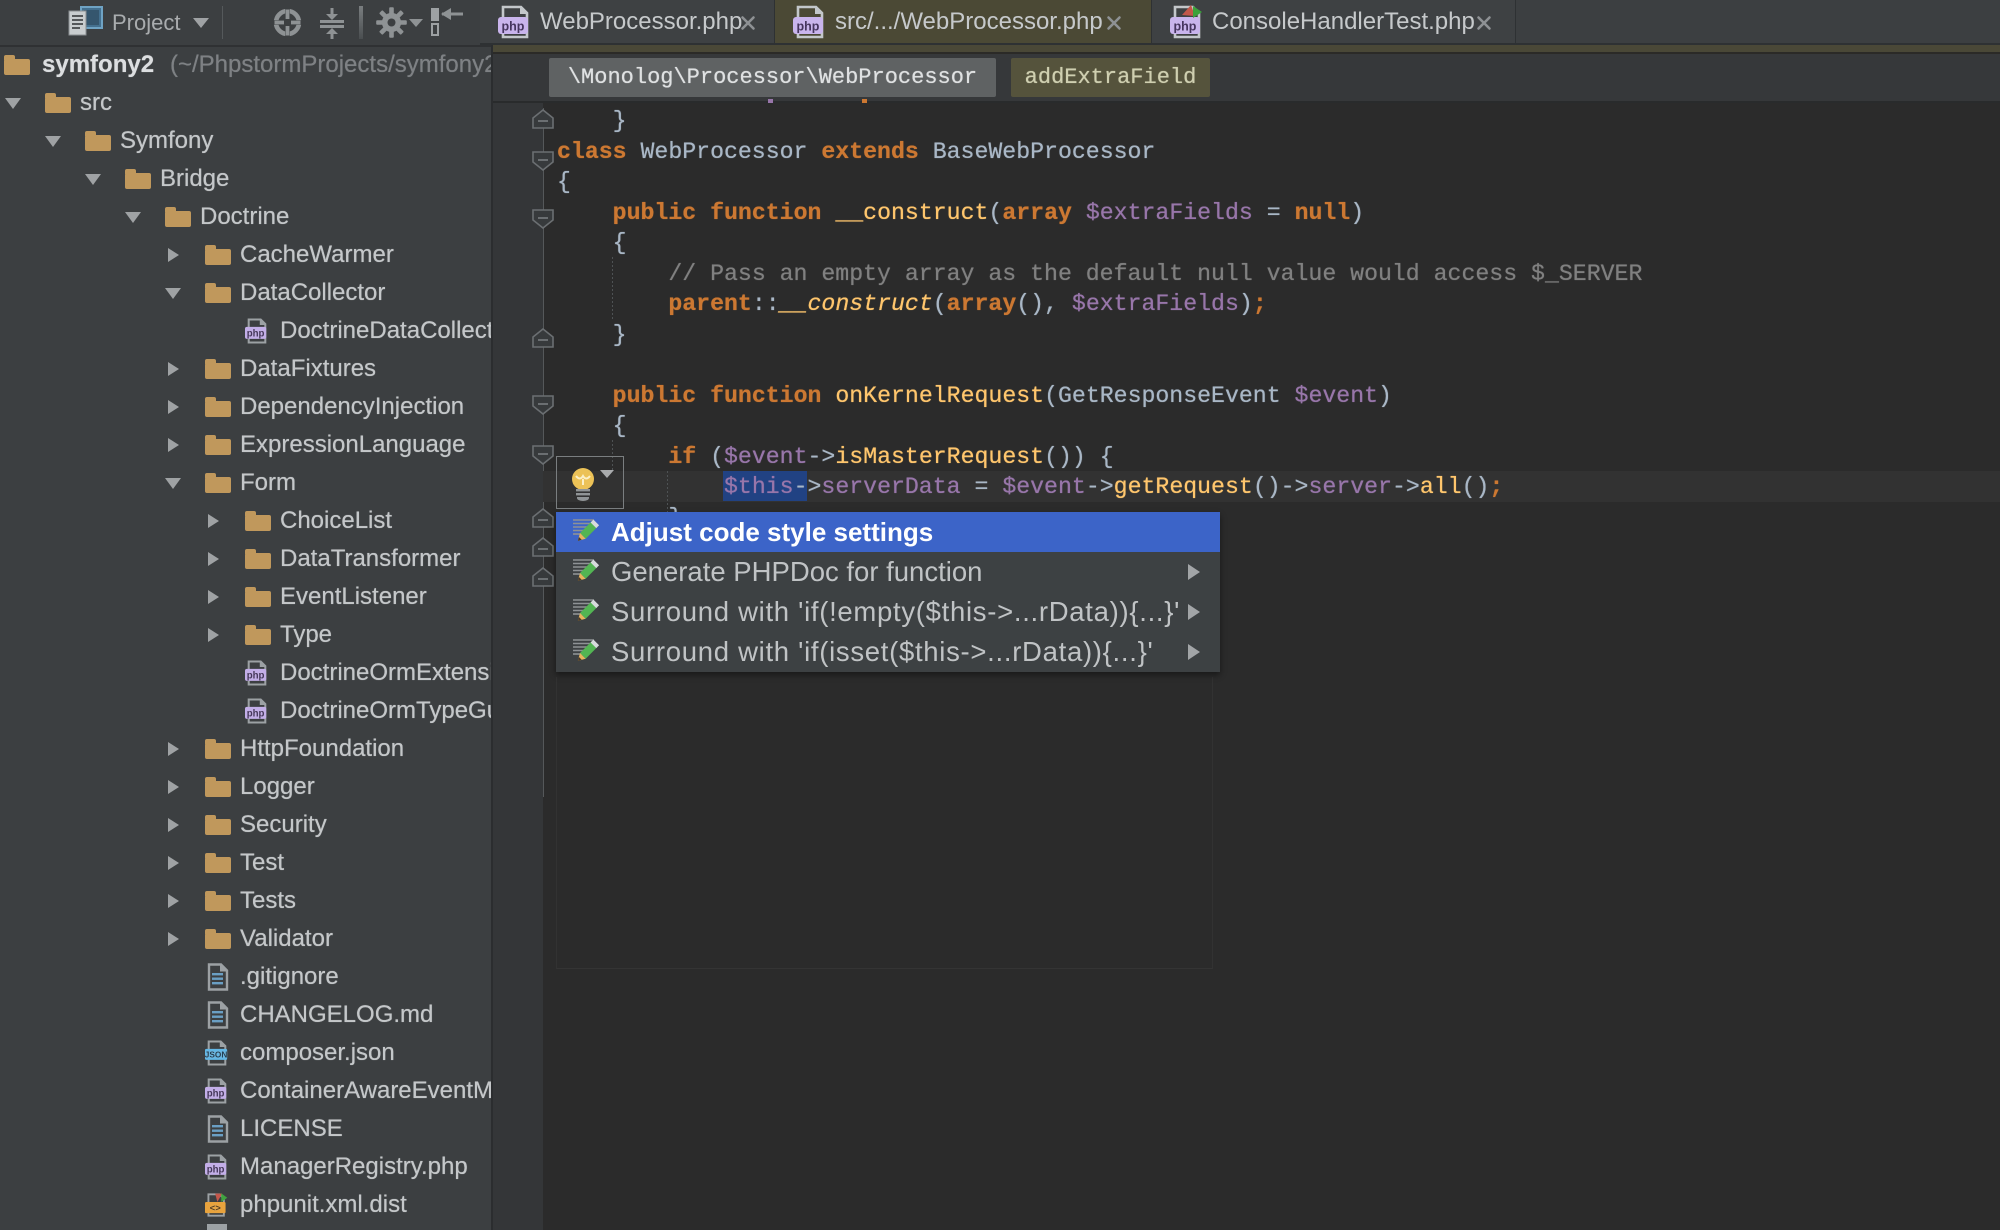 The image size is (2000, 1230). Describe the element at coordinates (216, 1055) in the screenshot. I see `svg-text: JSON` at that location.